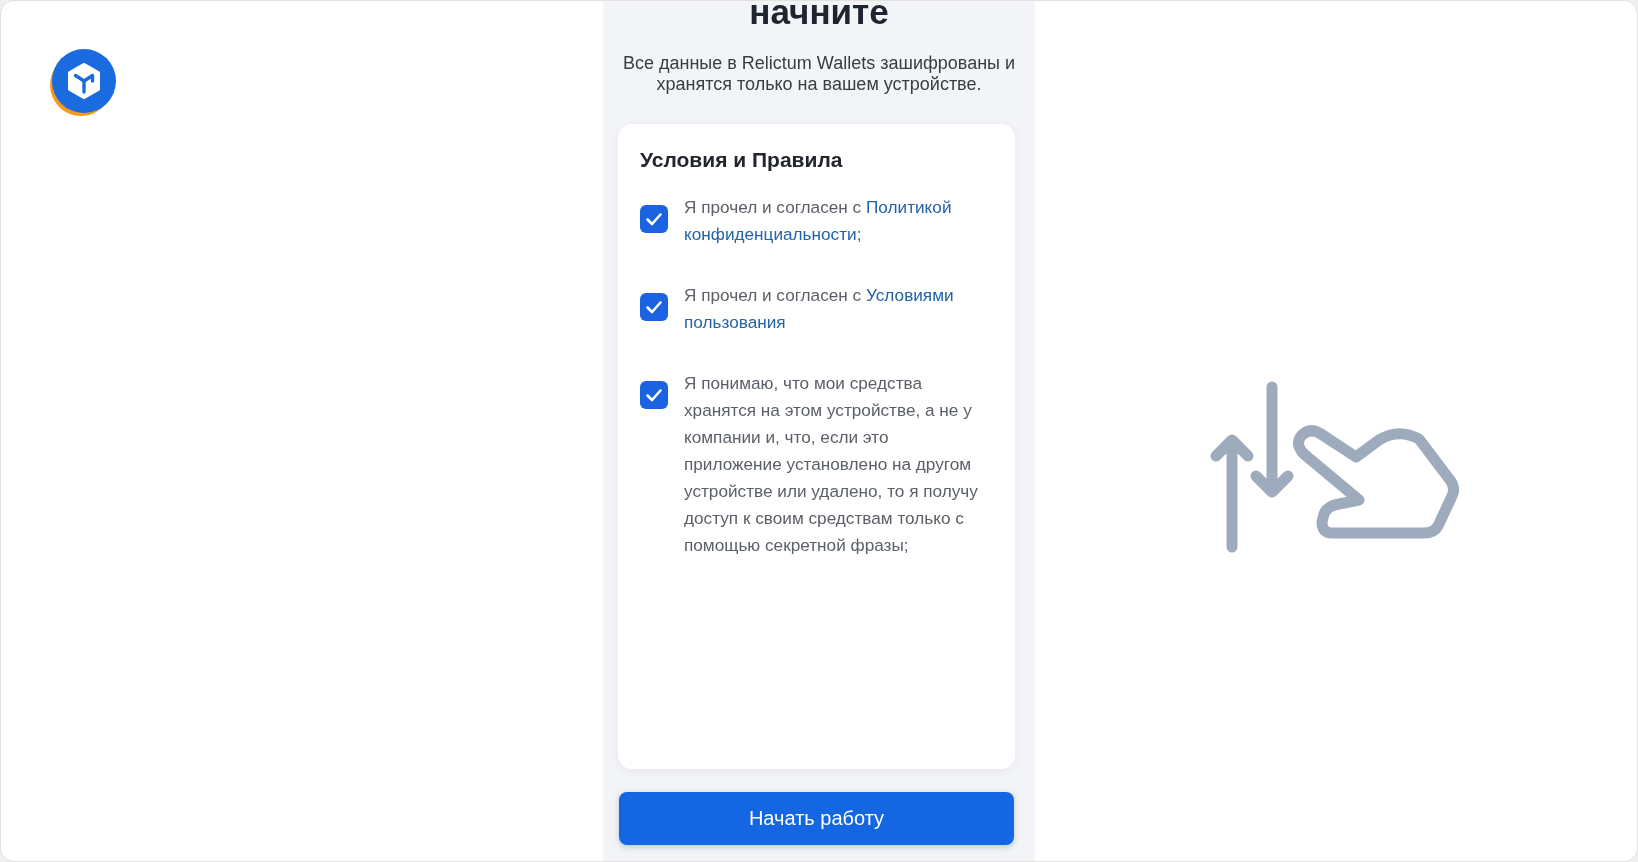 The image size is (1638, 862). Describe the element at coordinates (770, 234) in the screenshot. I see `document-link: конфиденциальности` at that location.